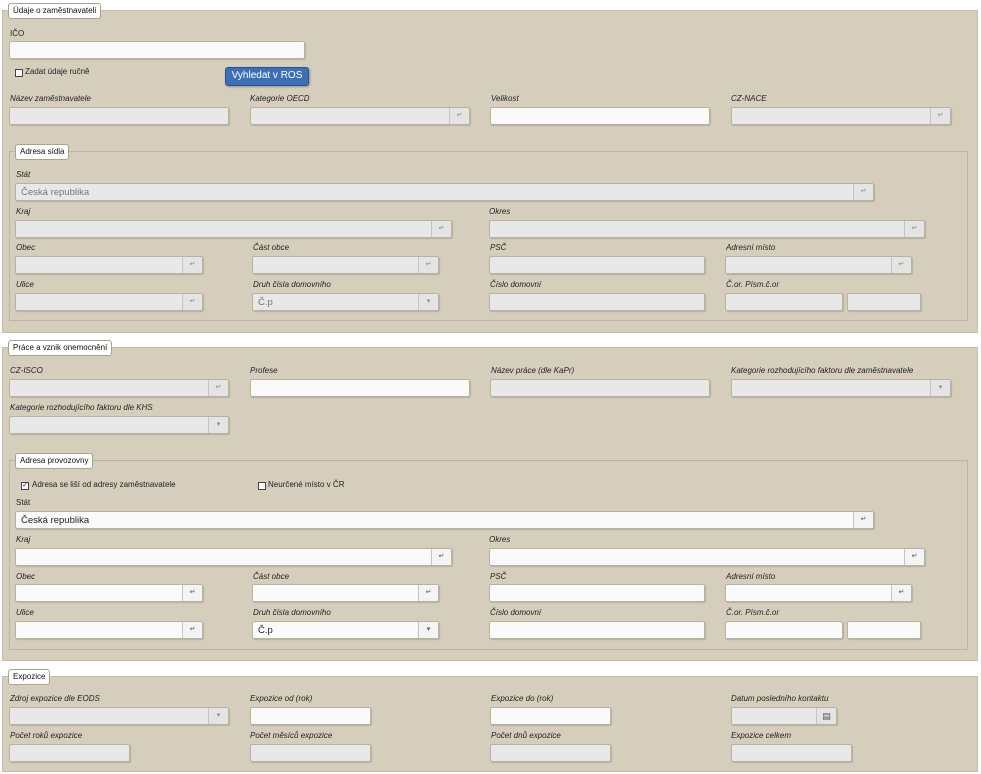  I want to click on exposure-months-input, so click(310, 753).